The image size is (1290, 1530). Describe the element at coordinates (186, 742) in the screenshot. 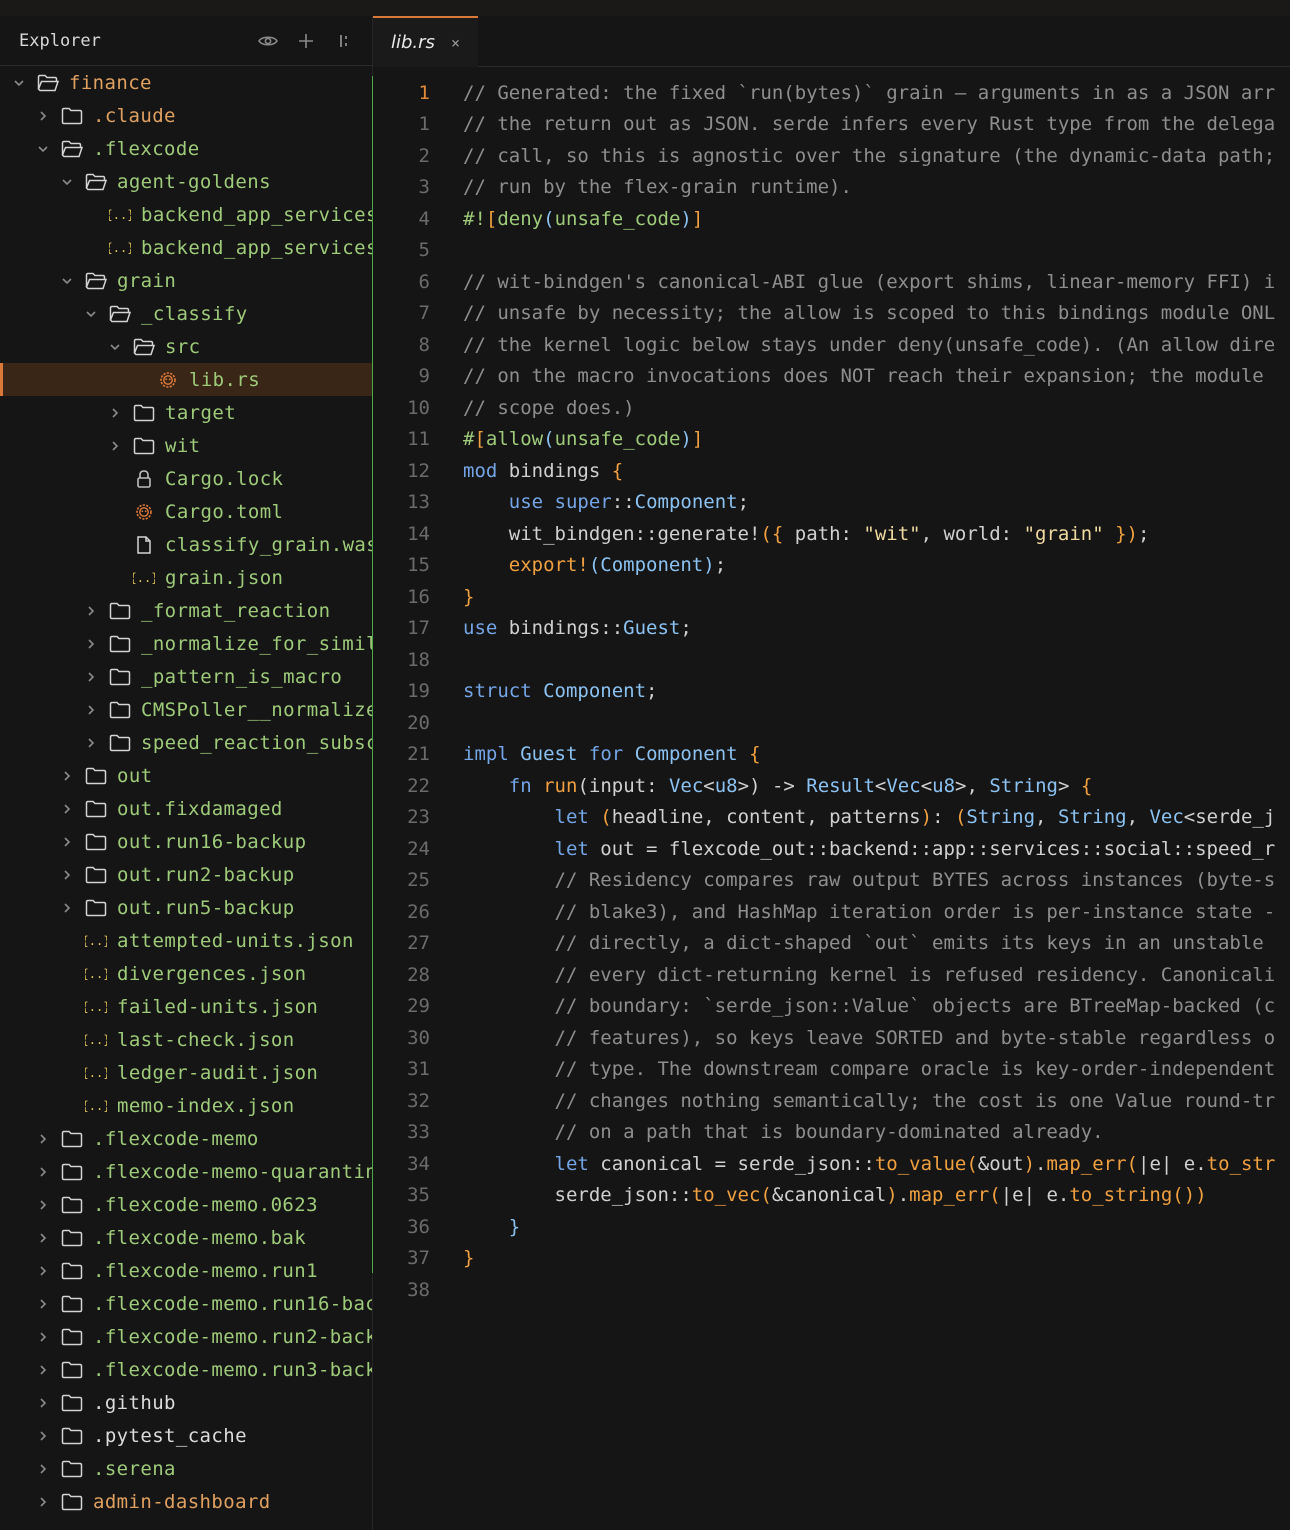

I see `tree-folder-row: speed_reaction_subsc` at that location.